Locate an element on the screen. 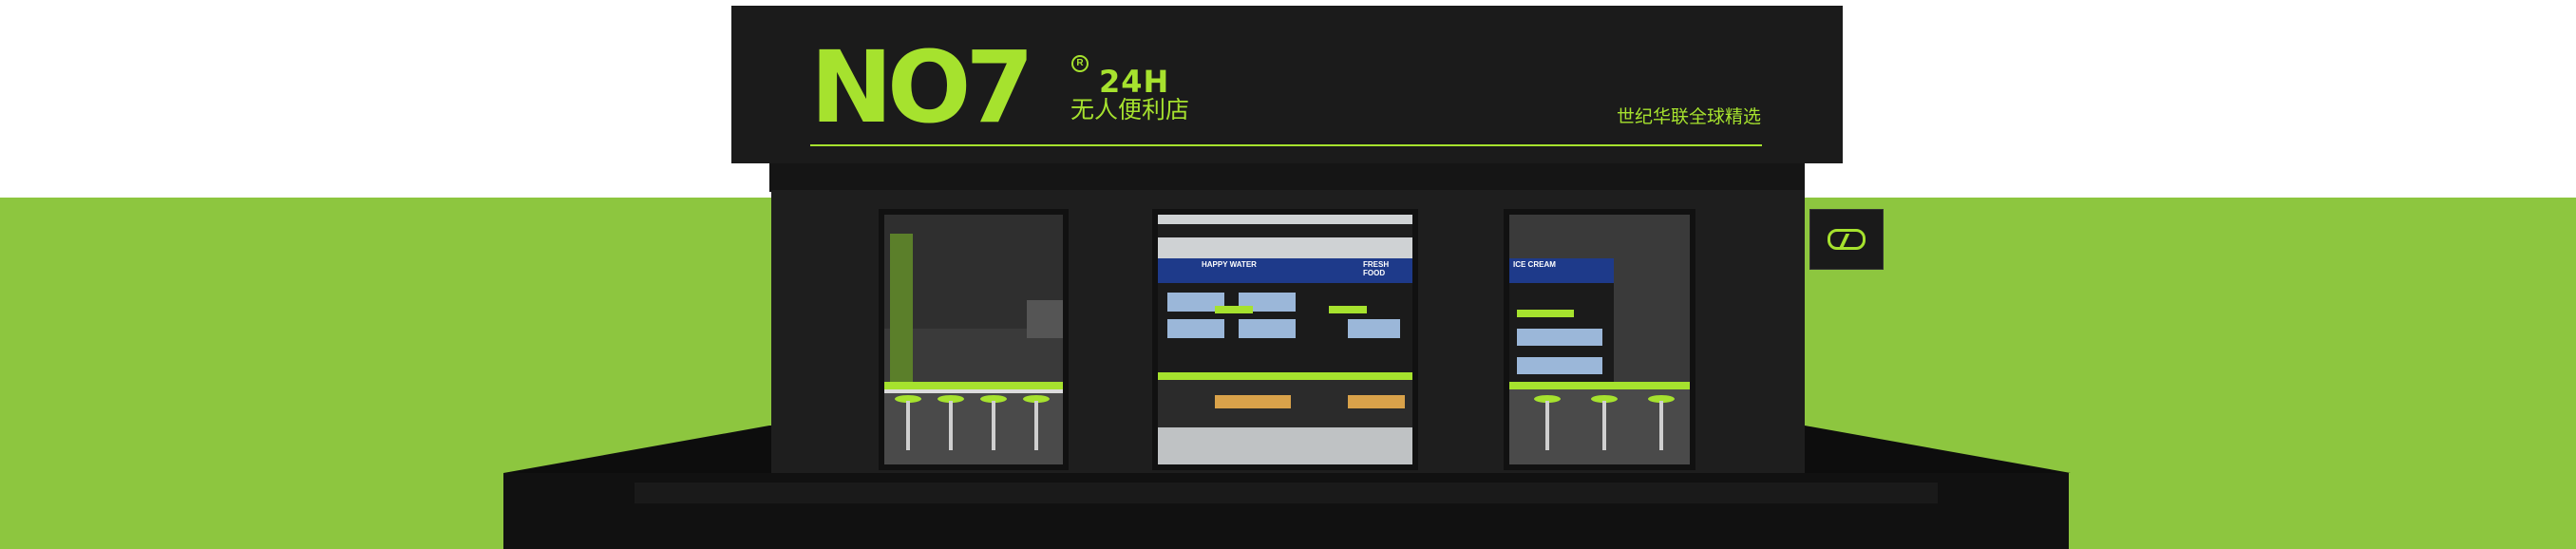 This screenshot has height=549, width=2576. fascia-lower-band is located at coordinates (1287, 177).